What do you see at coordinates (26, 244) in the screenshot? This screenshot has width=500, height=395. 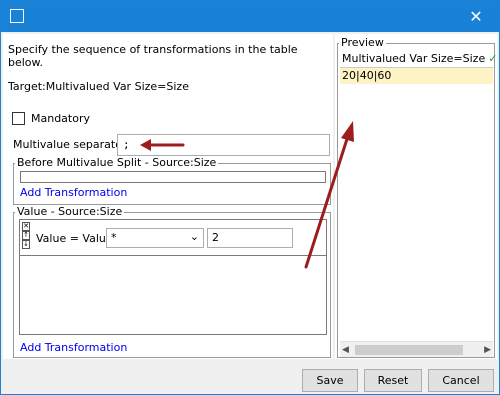 I see `move-down-icon: ↓` at bounding box center [26, 244].